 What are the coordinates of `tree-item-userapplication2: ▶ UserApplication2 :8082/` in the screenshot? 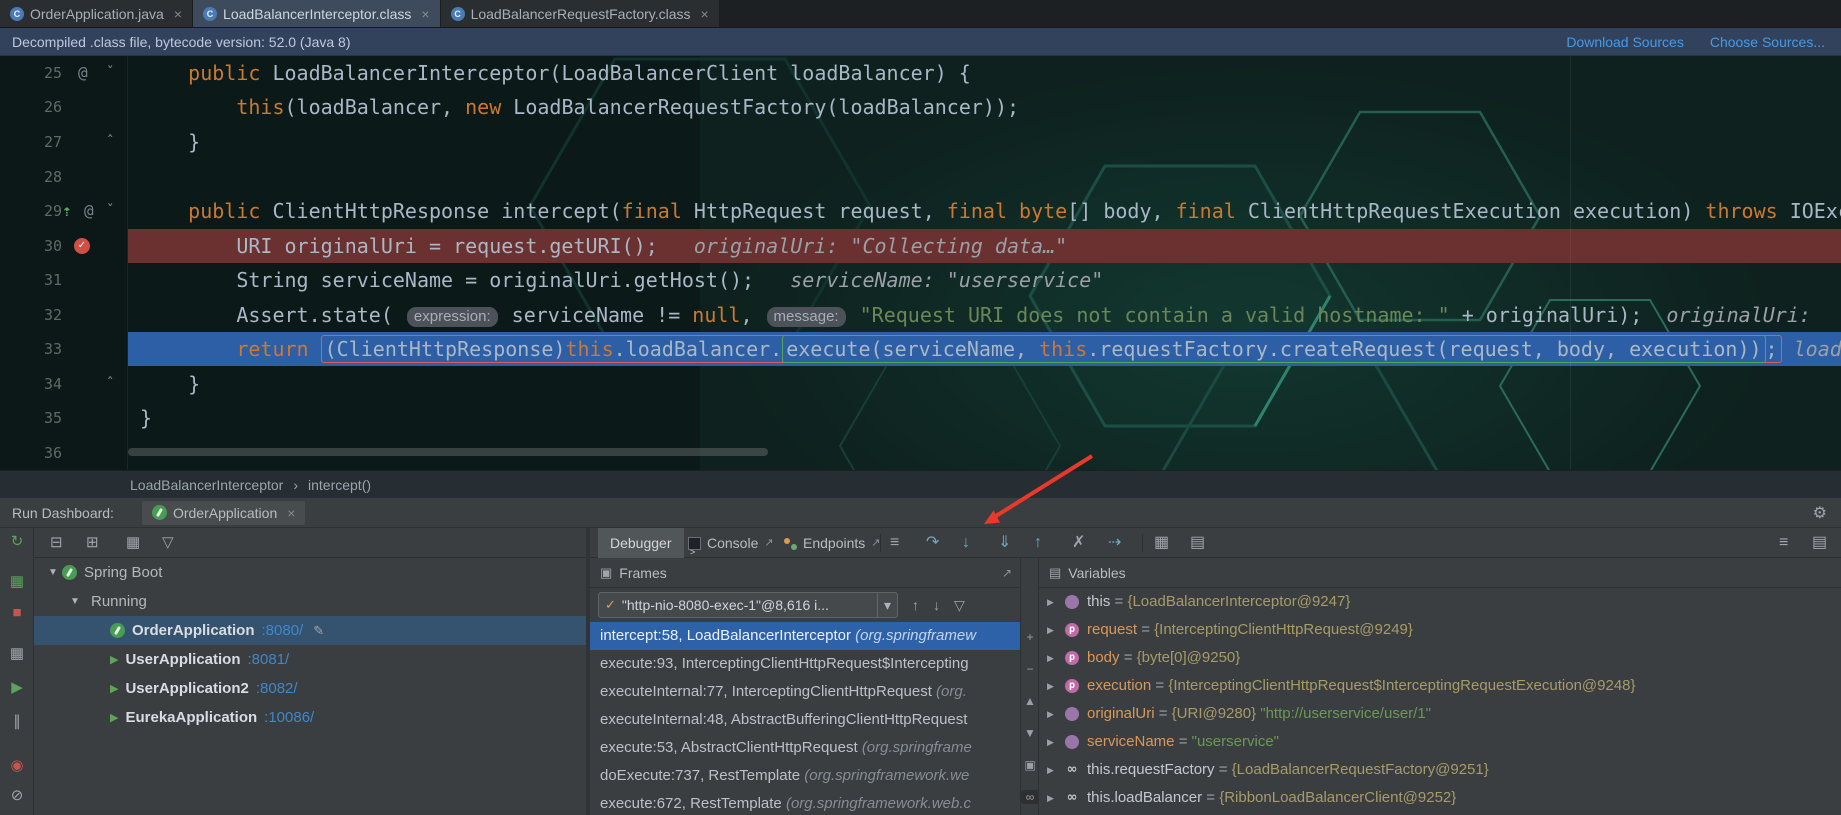 It's located at (310, 688).